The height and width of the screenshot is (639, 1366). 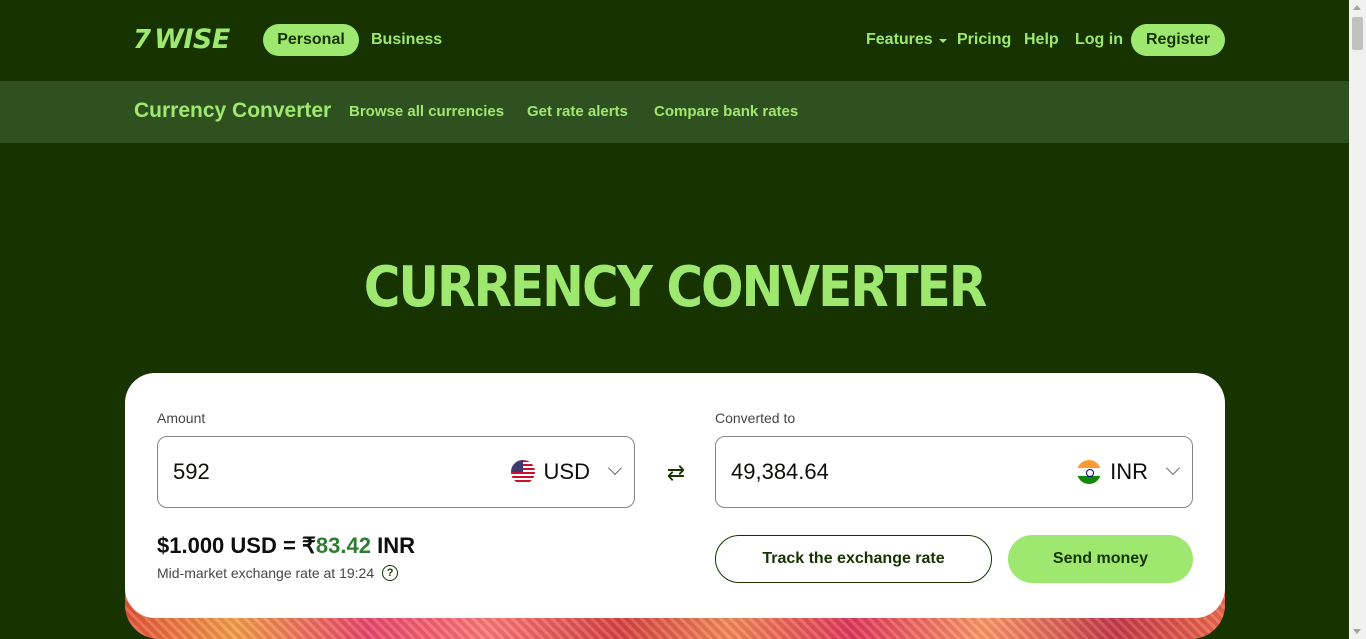 I want to click on india-flag-icon, so click(x=1089, y=472).